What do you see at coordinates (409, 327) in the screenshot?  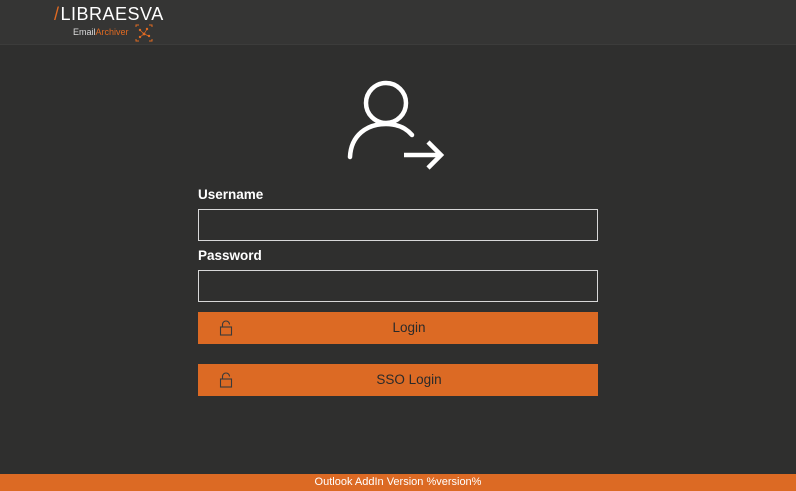 I see `login-button-label: Login` at bounding box center [409, 327].